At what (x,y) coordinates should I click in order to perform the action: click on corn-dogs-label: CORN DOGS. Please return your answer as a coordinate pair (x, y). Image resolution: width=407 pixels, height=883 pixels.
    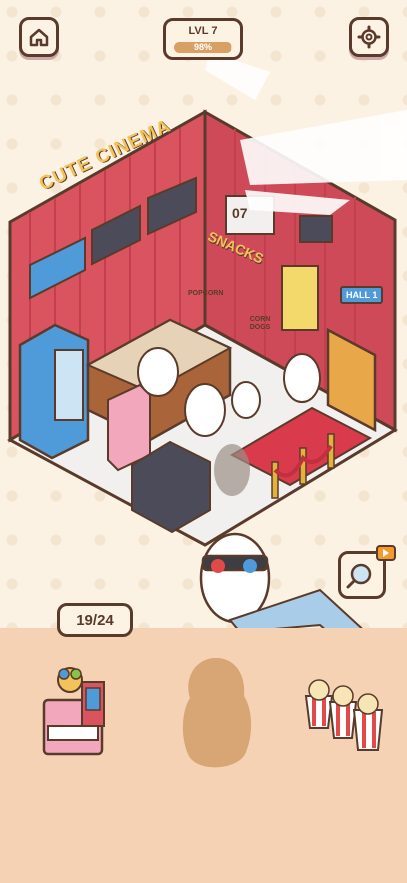
    Looking at the image, I should click on (260, 323).